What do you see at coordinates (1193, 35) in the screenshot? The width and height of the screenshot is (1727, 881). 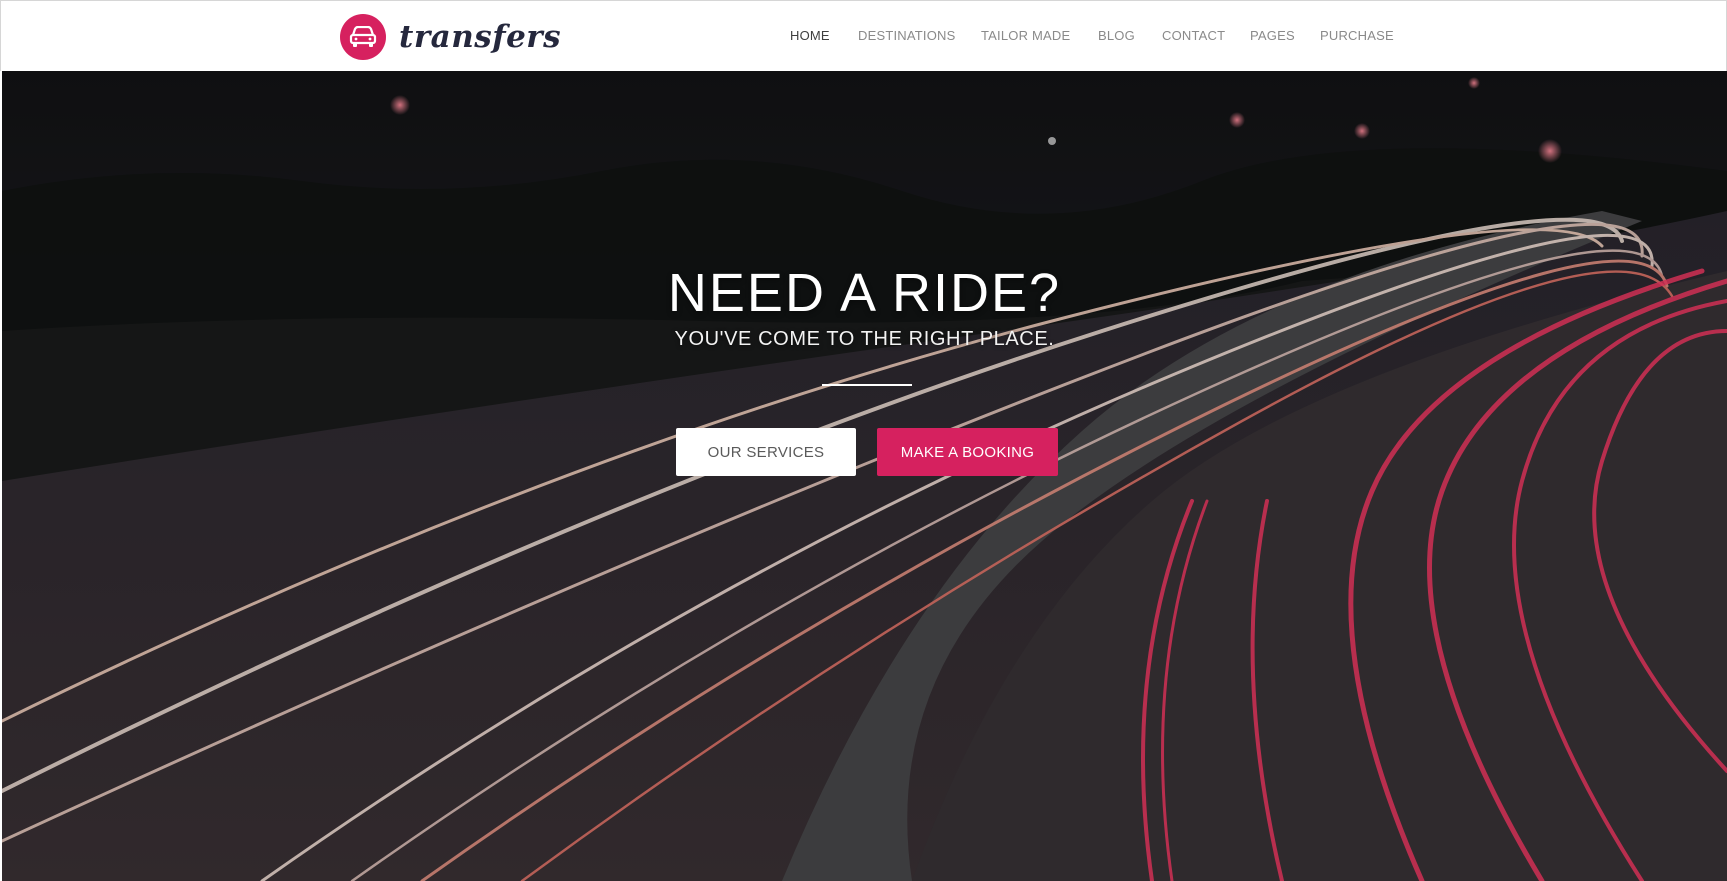 I see `nav-contact: CONTACT` at bounding box center [1193, 35].